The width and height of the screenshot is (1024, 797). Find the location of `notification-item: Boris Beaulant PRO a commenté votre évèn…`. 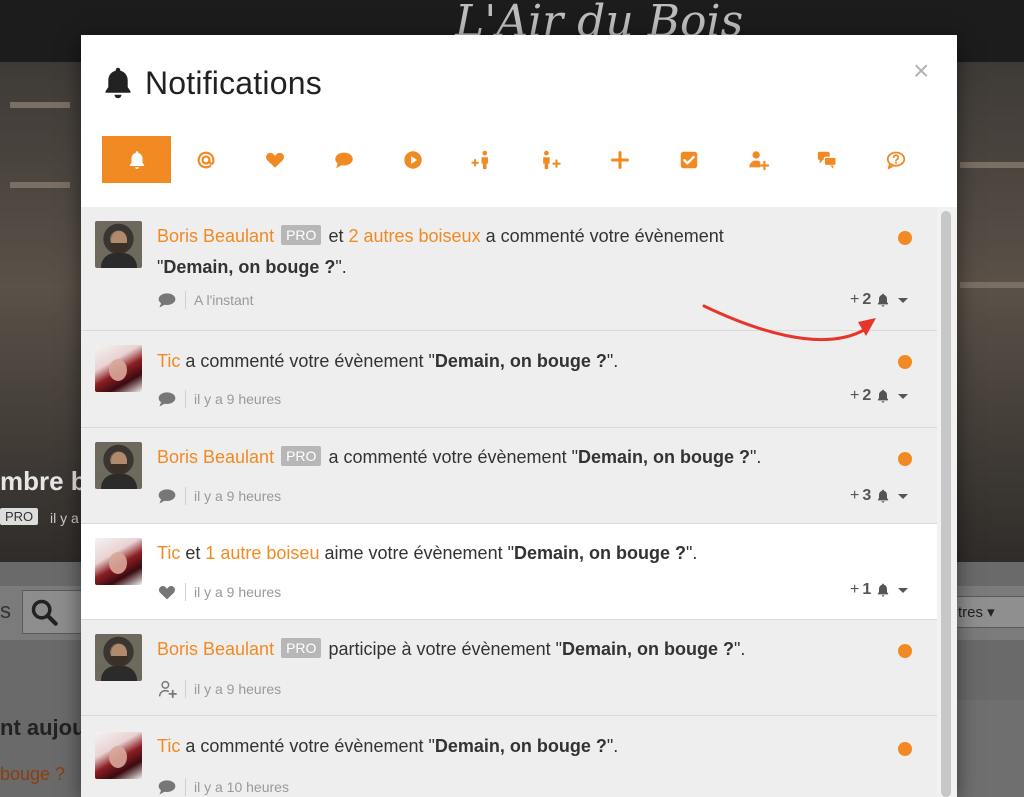

notification-item: Boris Beaulant PRO a commenté votre évèn… is located at coordinates (509, 476).